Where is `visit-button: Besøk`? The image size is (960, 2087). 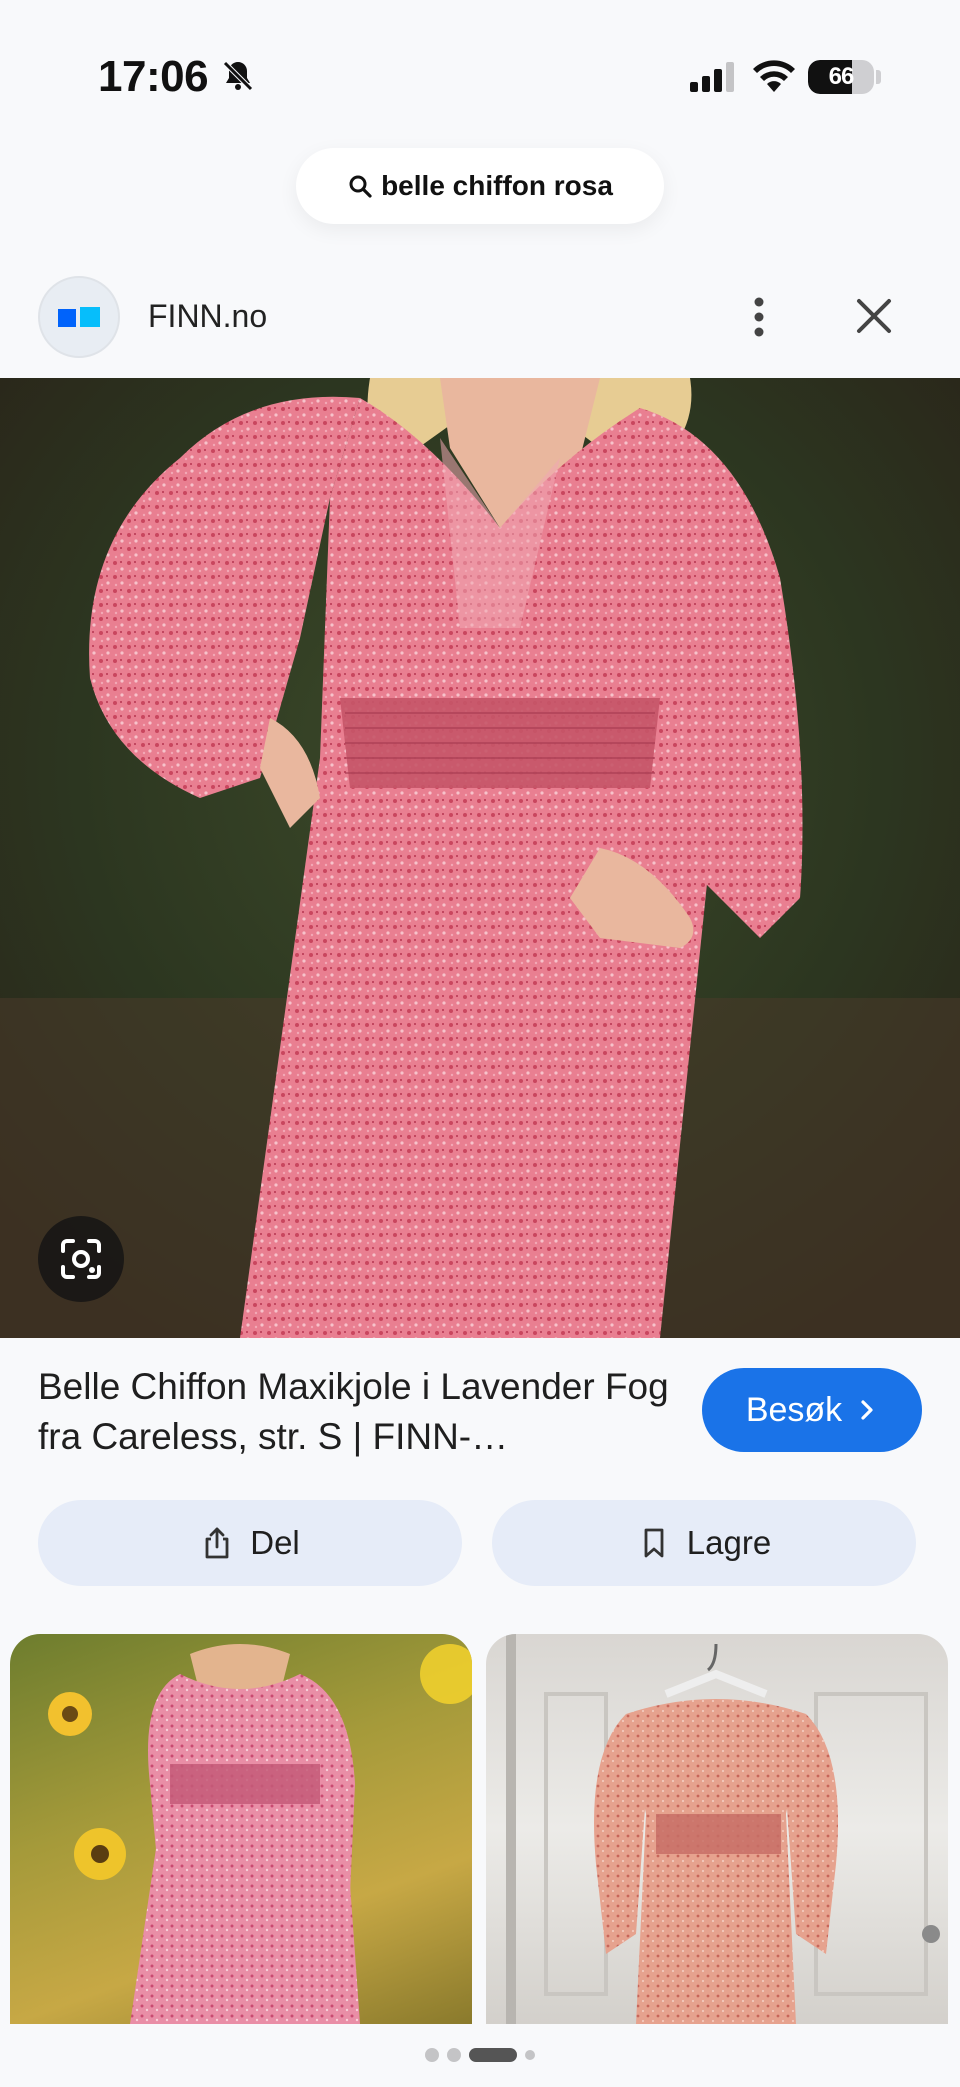 visit-button: Besøk is located at coordinates (812, 1410).